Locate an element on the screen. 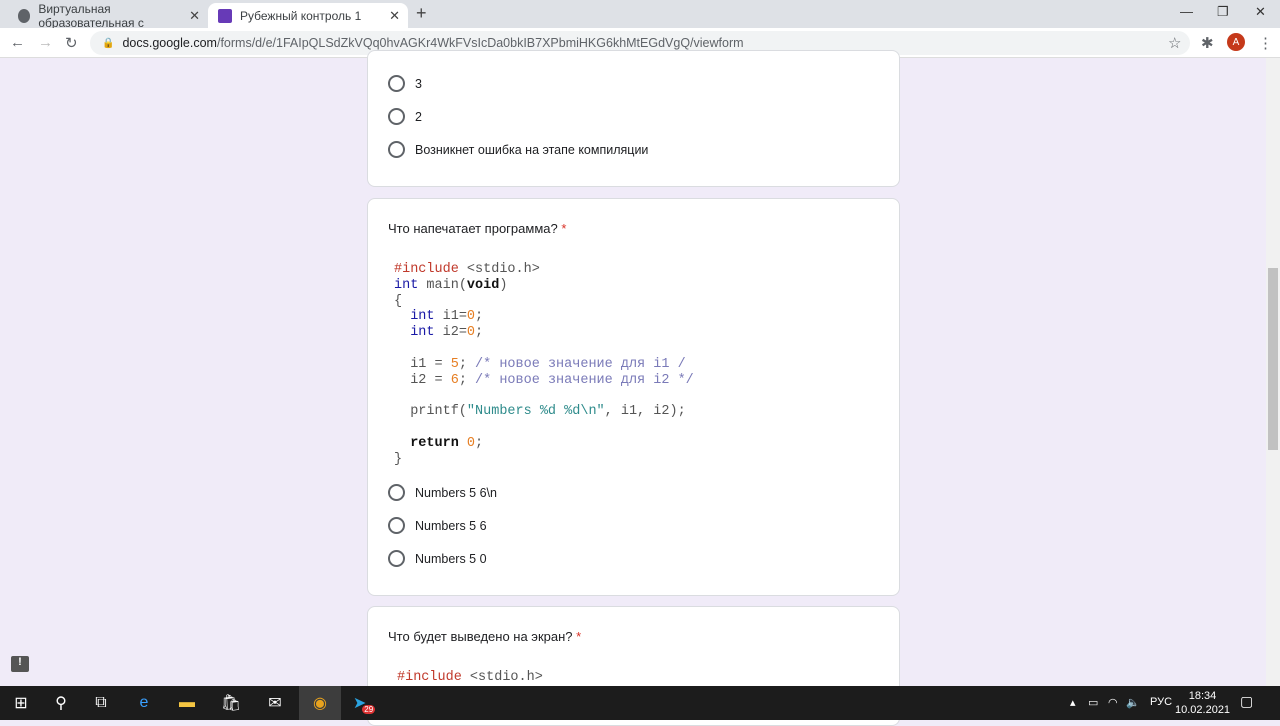 Image resolution: width=1280 pixels, height=726 pixels. option: Numbers 5 6\n is located at coordinates (442, 492).